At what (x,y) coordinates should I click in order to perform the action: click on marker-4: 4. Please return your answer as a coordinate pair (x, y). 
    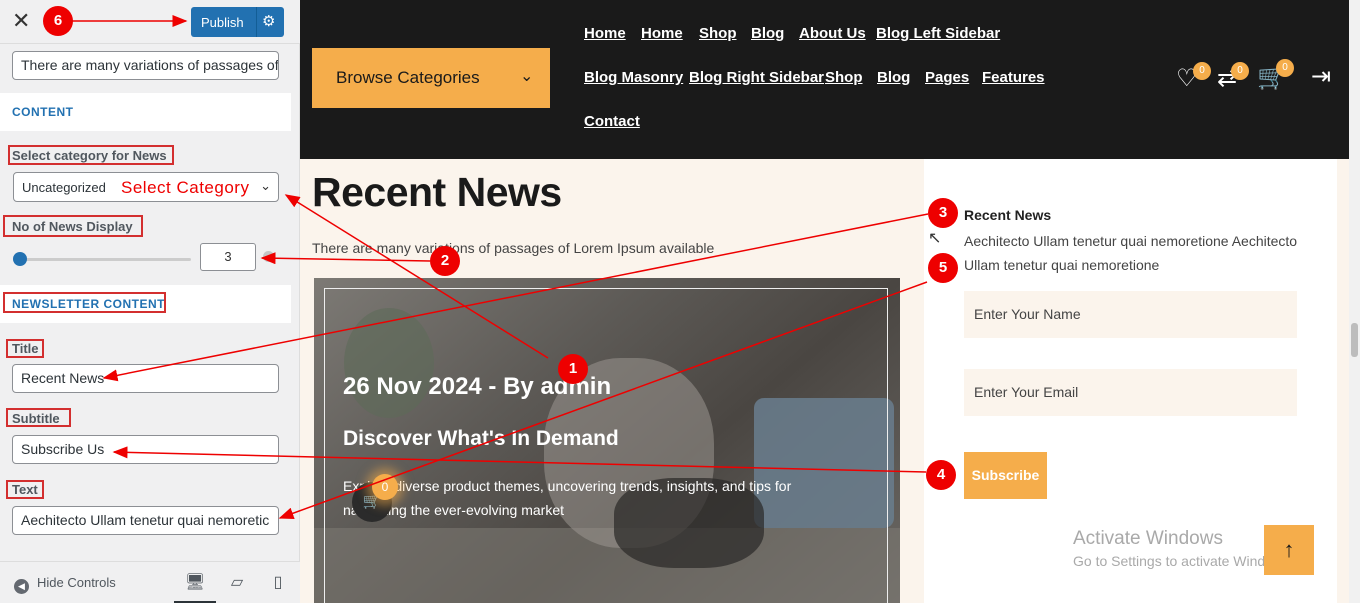
    Looking at the image, I should click on (941, 475).